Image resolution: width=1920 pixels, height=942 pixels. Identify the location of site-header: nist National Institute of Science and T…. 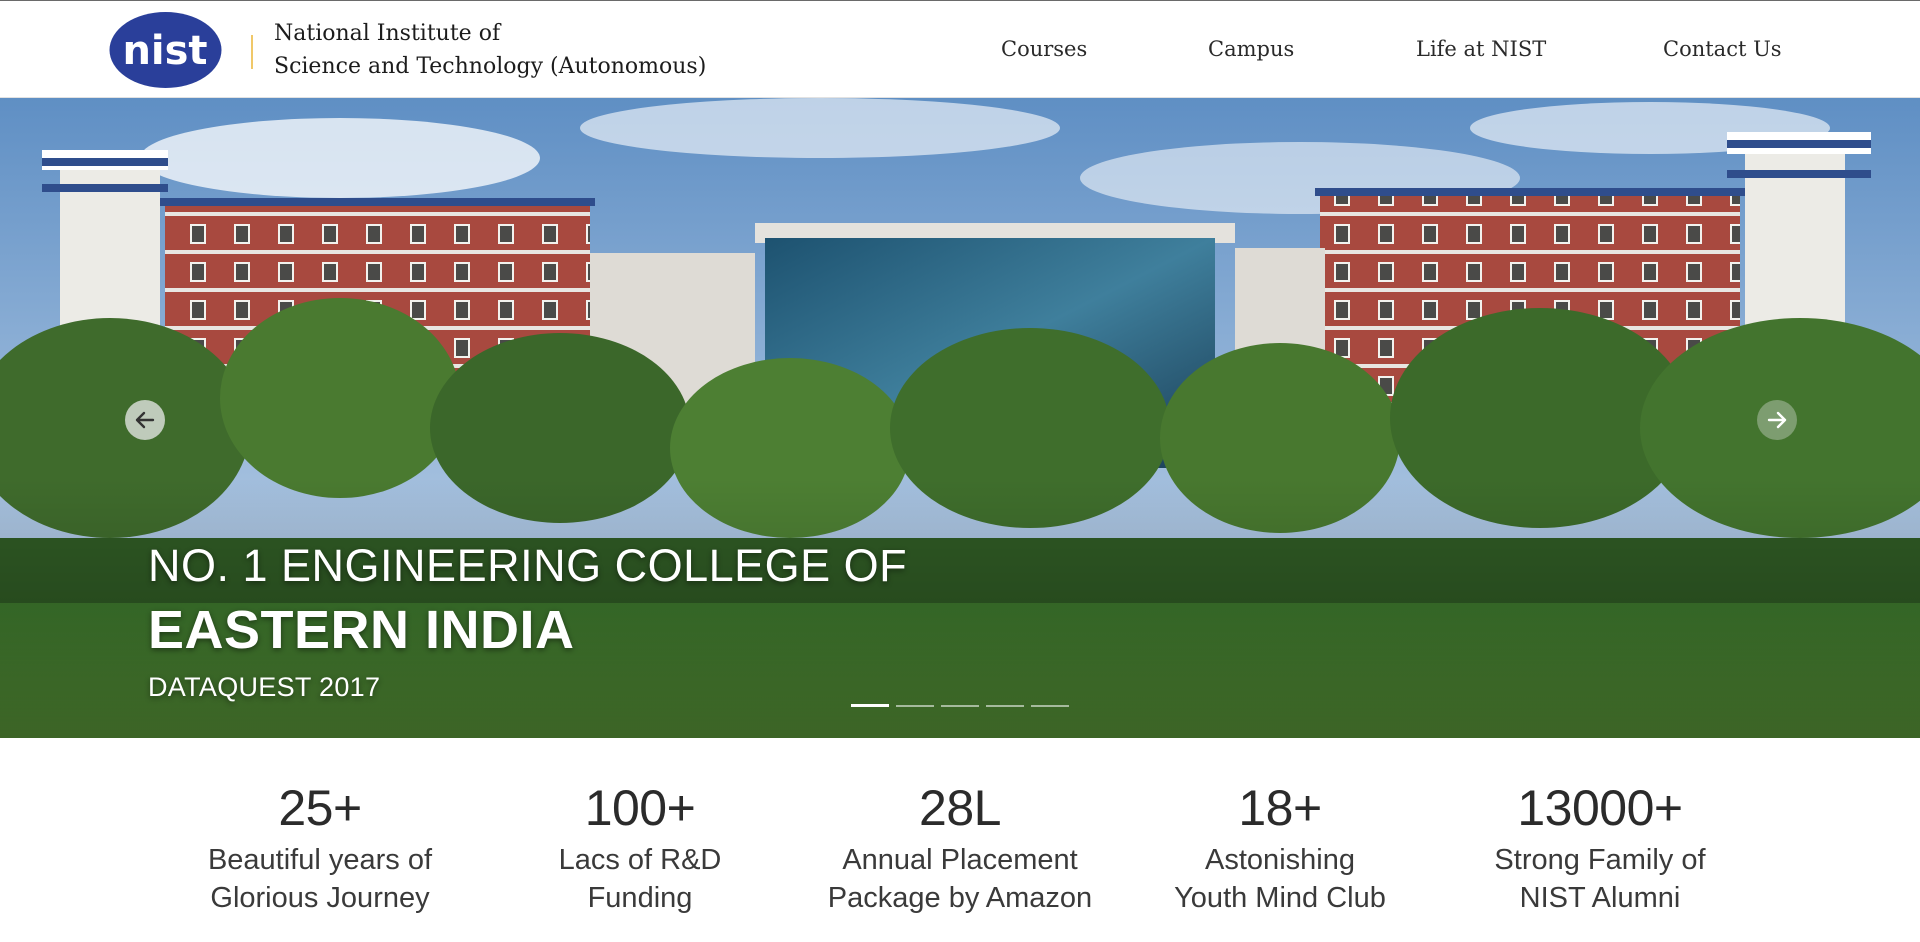
(960, 49).